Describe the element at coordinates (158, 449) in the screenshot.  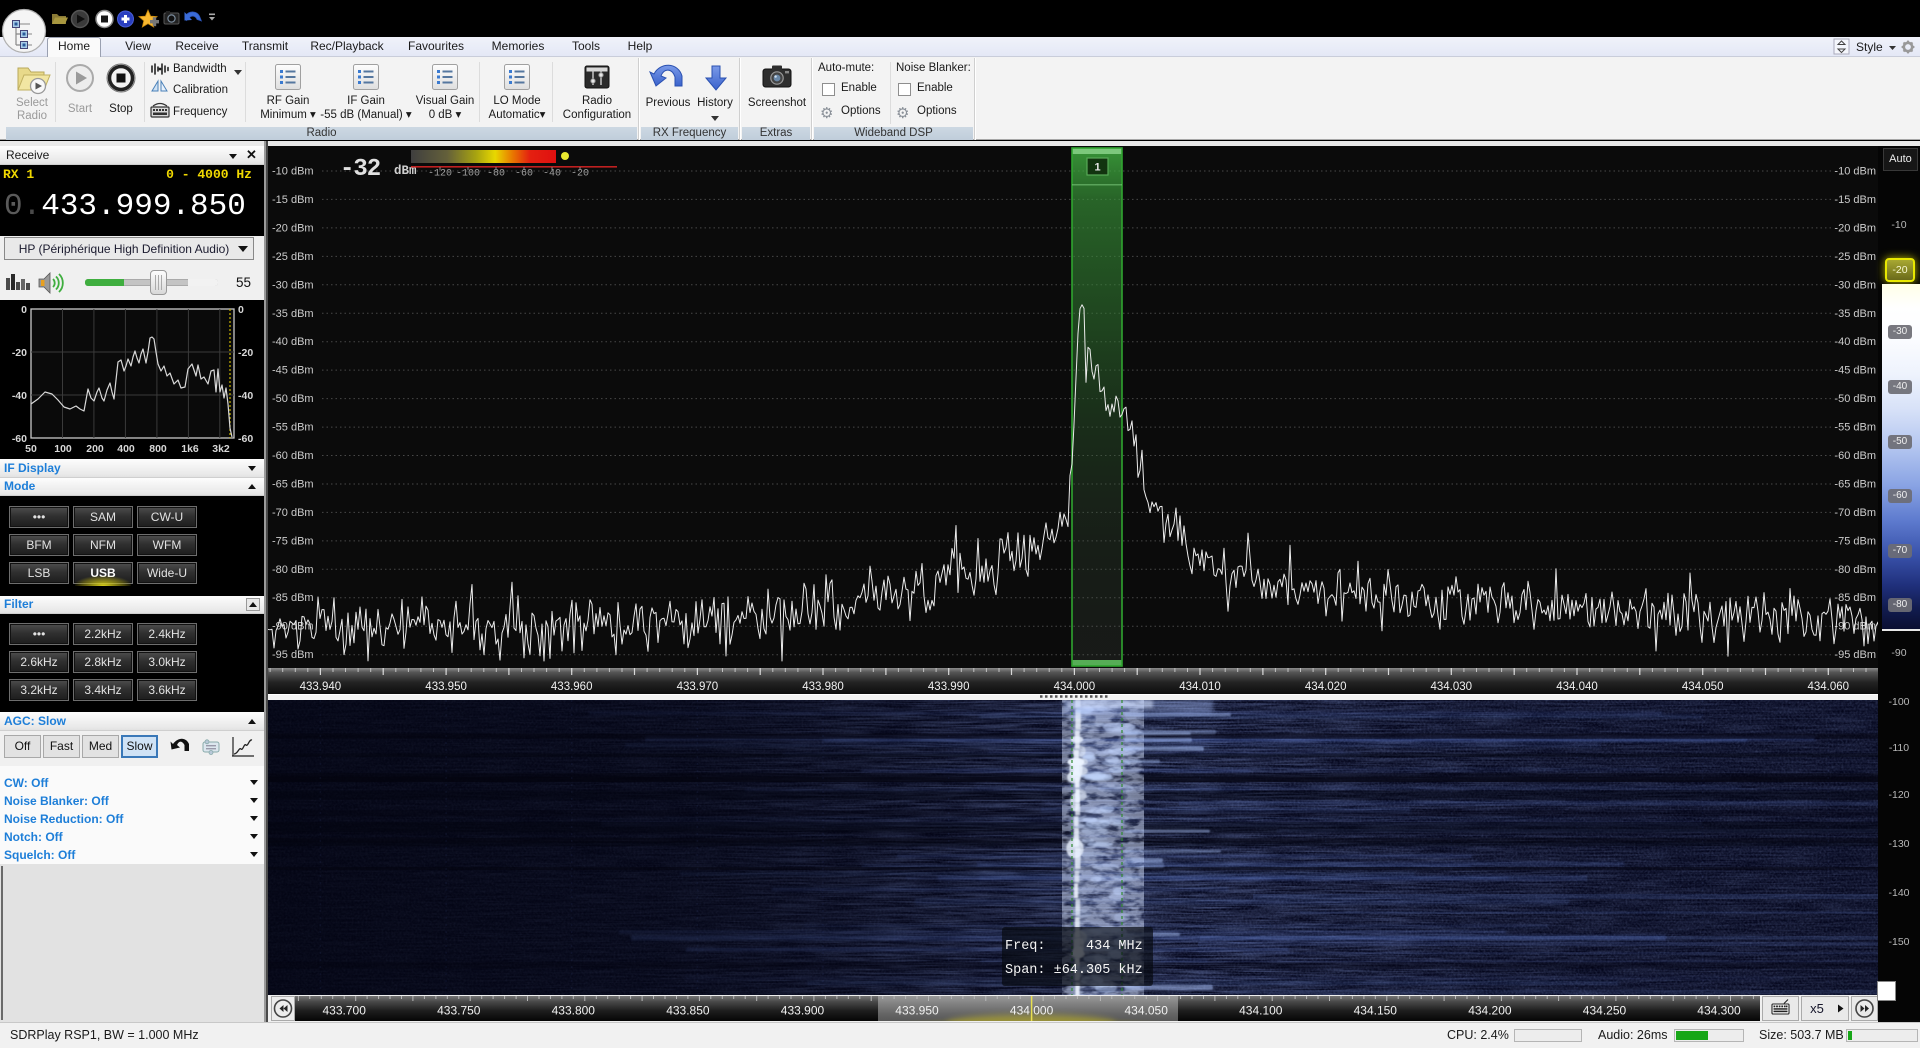
I see `svg-text: 800` at that location.